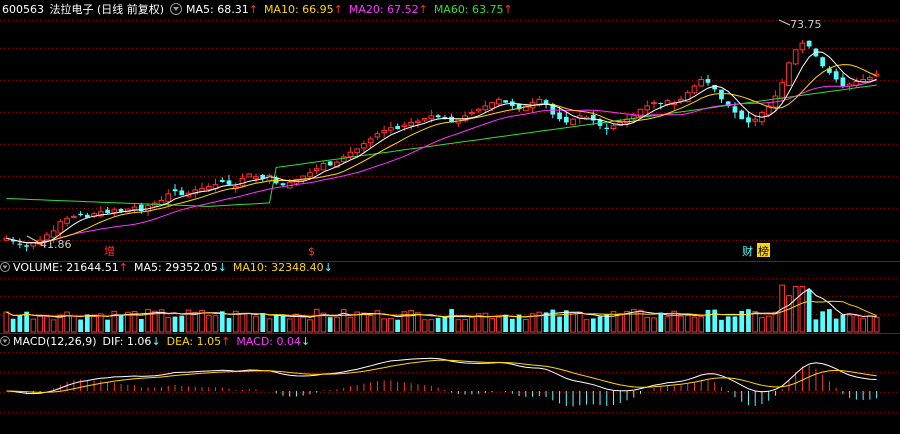 Image resolution: width=900 pixels, height=434 pixels. What do you see at coordinates (109, 251) in the screenshot?
I see `marker-zeng: 增` at bounding box center [109, 251].